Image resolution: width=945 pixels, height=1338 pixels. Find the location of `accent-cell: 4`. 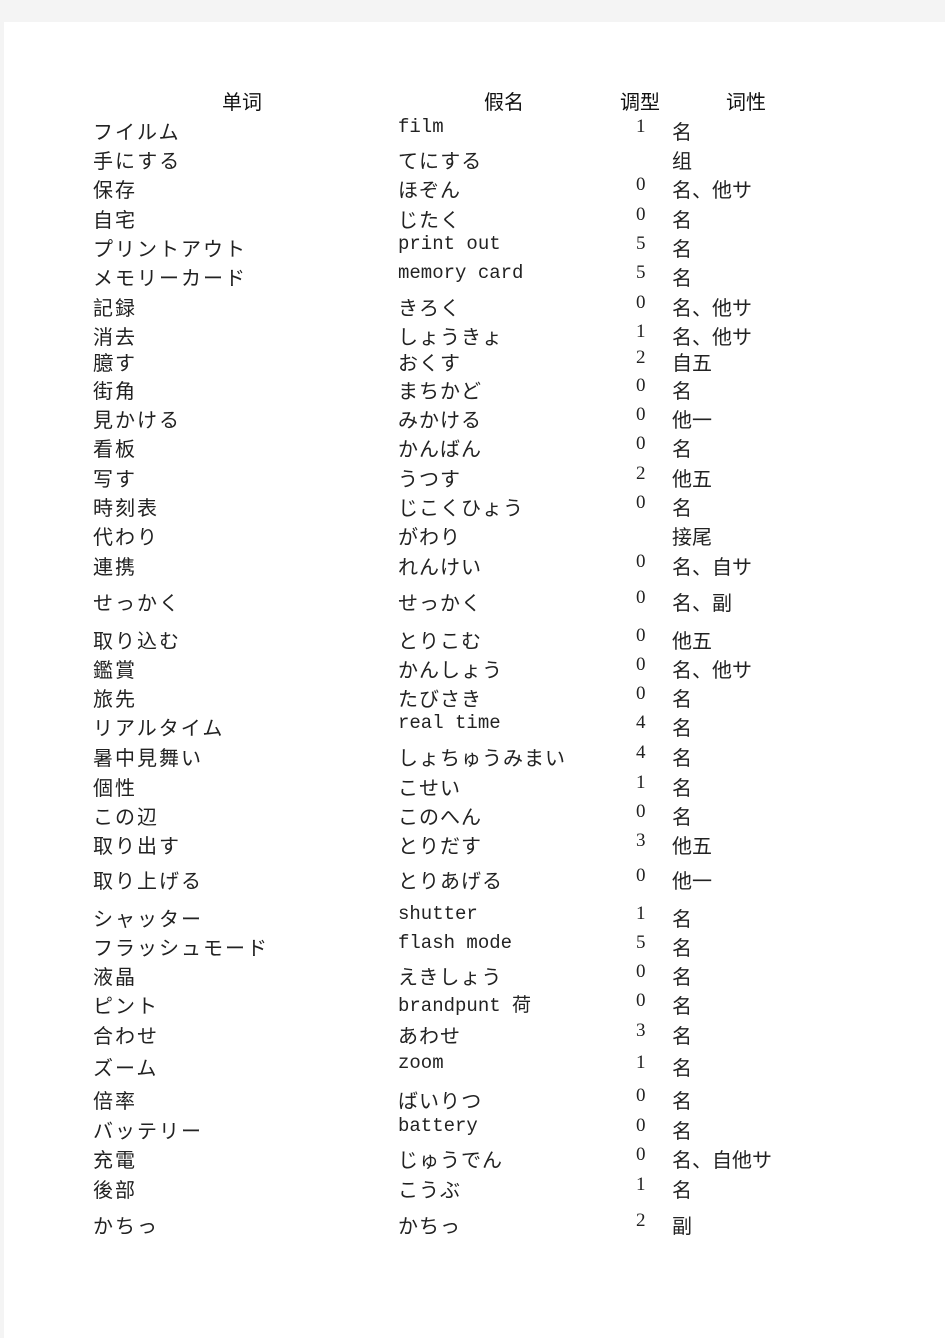

accent-cell: 4 is located at coordinates (641, 722).